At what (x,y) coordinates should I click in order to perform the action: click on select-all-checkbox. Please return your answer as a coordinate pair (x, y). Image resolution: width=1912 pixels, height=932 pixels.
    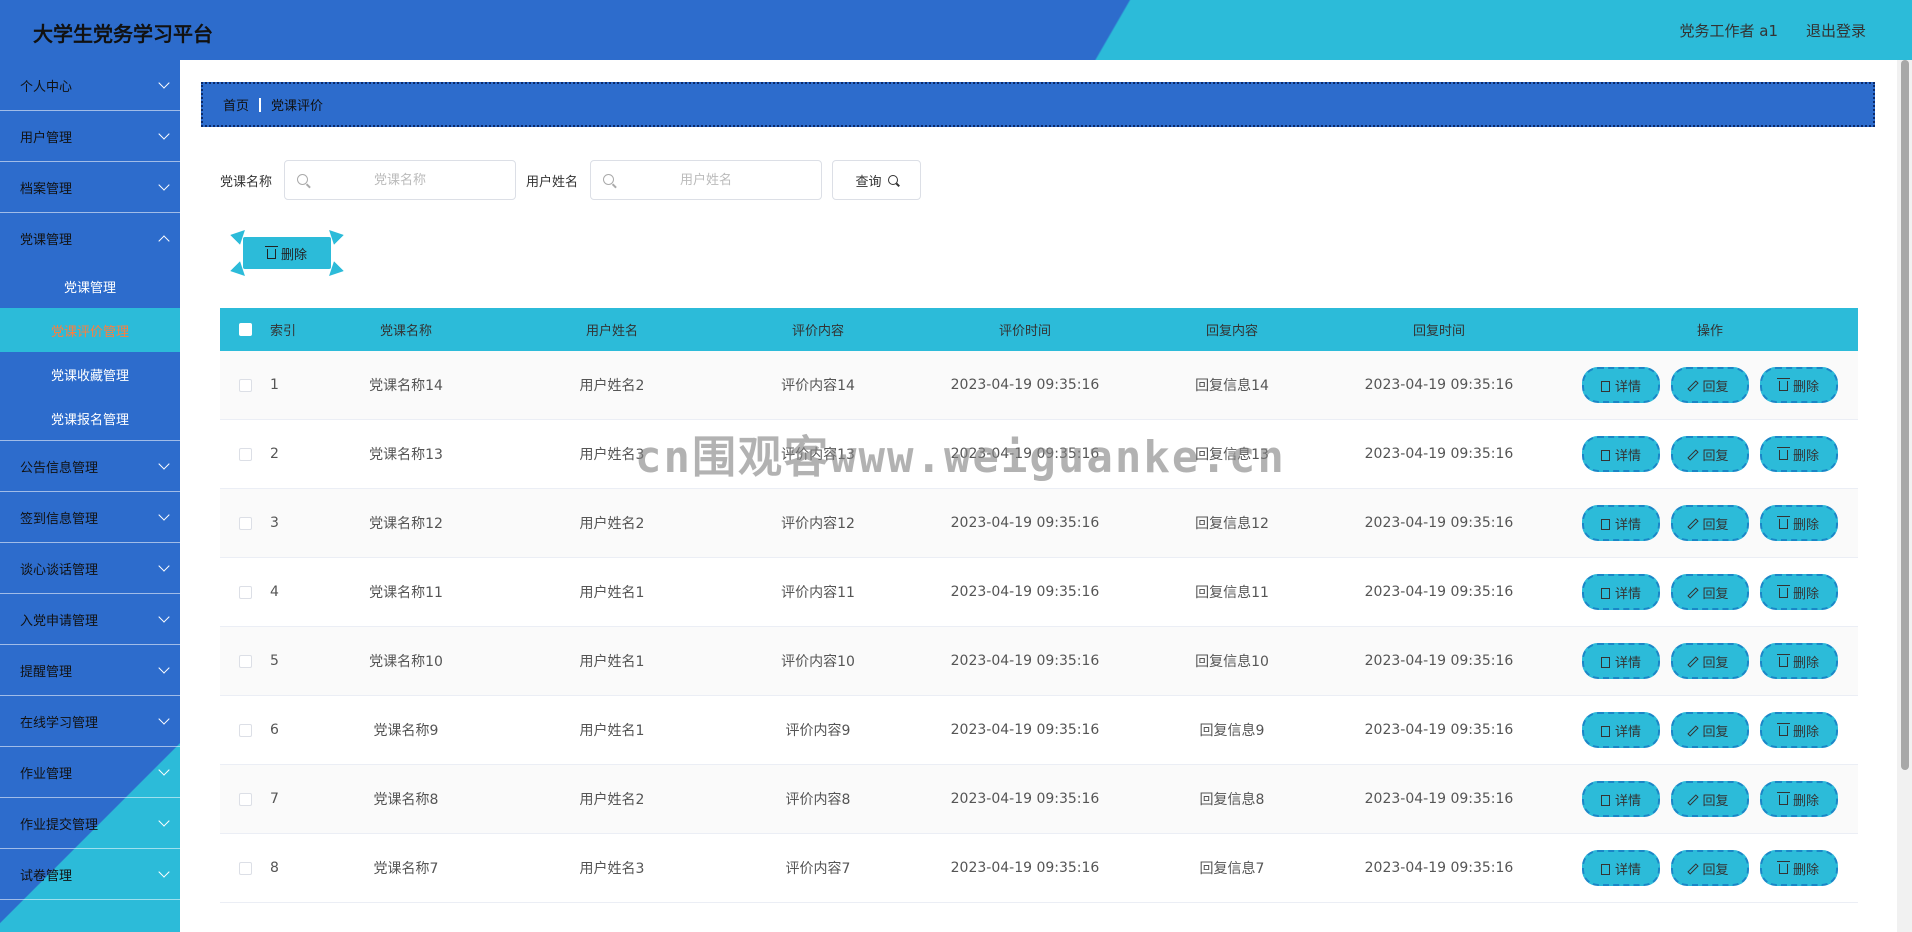
    Looking at the image, I should click on (245, 329).